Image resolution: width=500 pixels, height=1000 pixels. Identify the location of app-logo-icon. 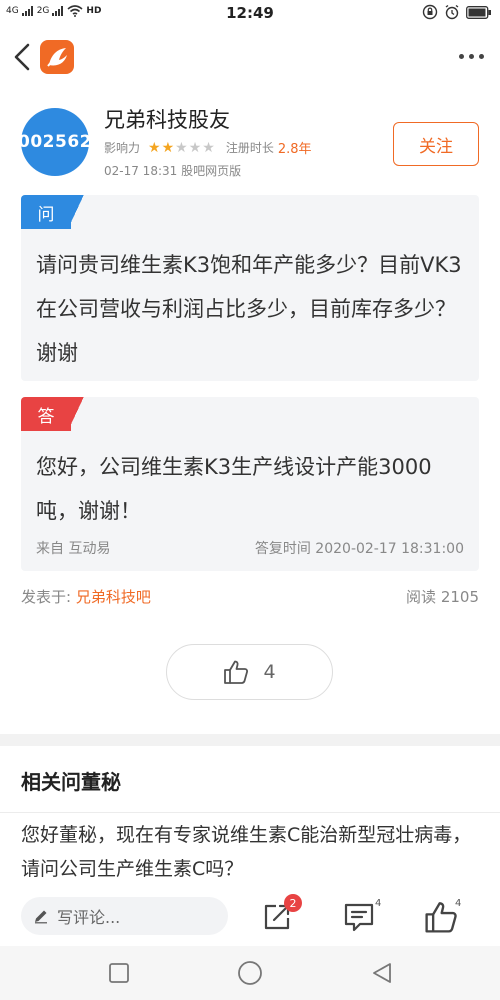
(57, 57).